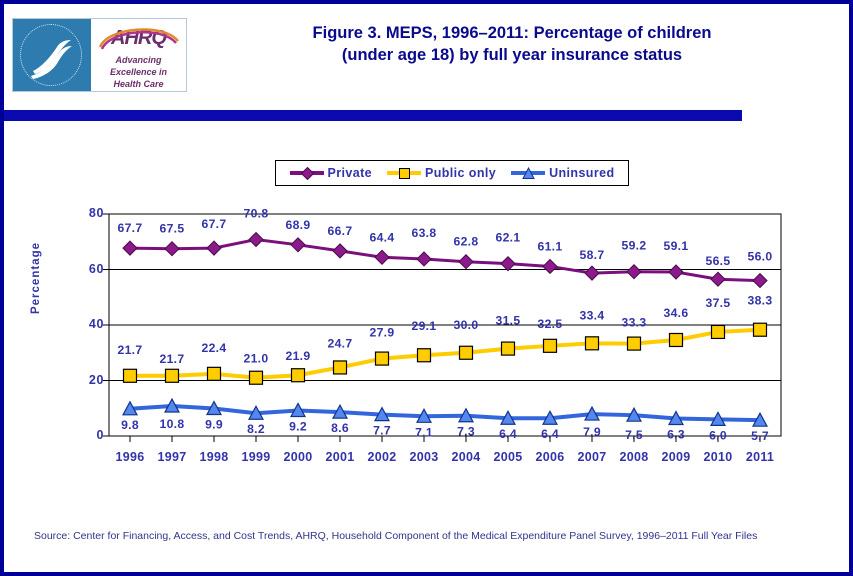  I want to click on data-point-label: 29.1, so click(424, 326).